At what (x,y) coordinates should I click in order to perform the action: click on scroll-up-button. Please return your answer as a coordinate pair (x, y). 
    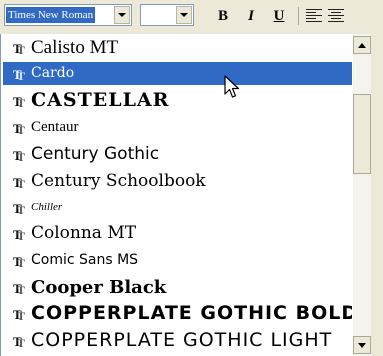
    Looking at the image, I should click on (362, 45).